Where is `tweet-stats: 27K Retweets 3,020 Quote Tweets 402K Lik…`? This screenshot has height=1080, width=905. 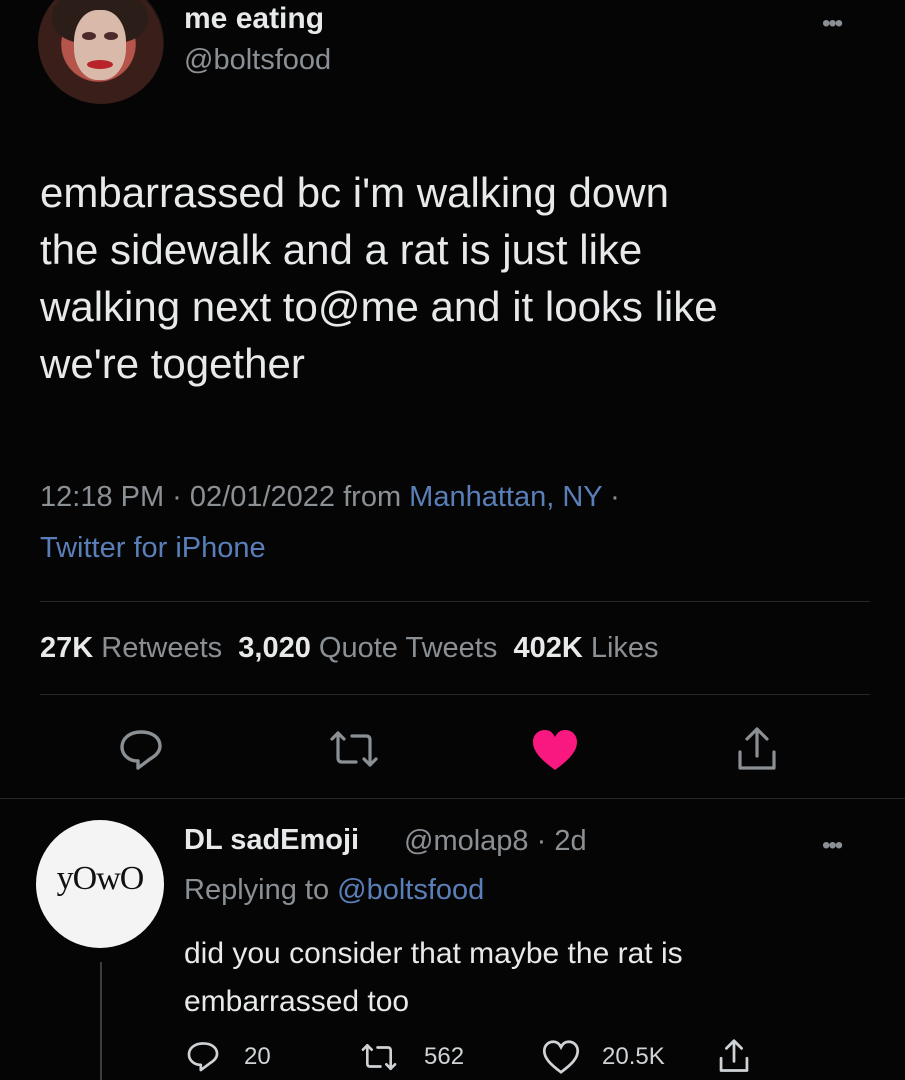 tweet-stats: 27K Retweets 3,020 Quote Tweets 402K Lik… is located at coordinates (349, 648).